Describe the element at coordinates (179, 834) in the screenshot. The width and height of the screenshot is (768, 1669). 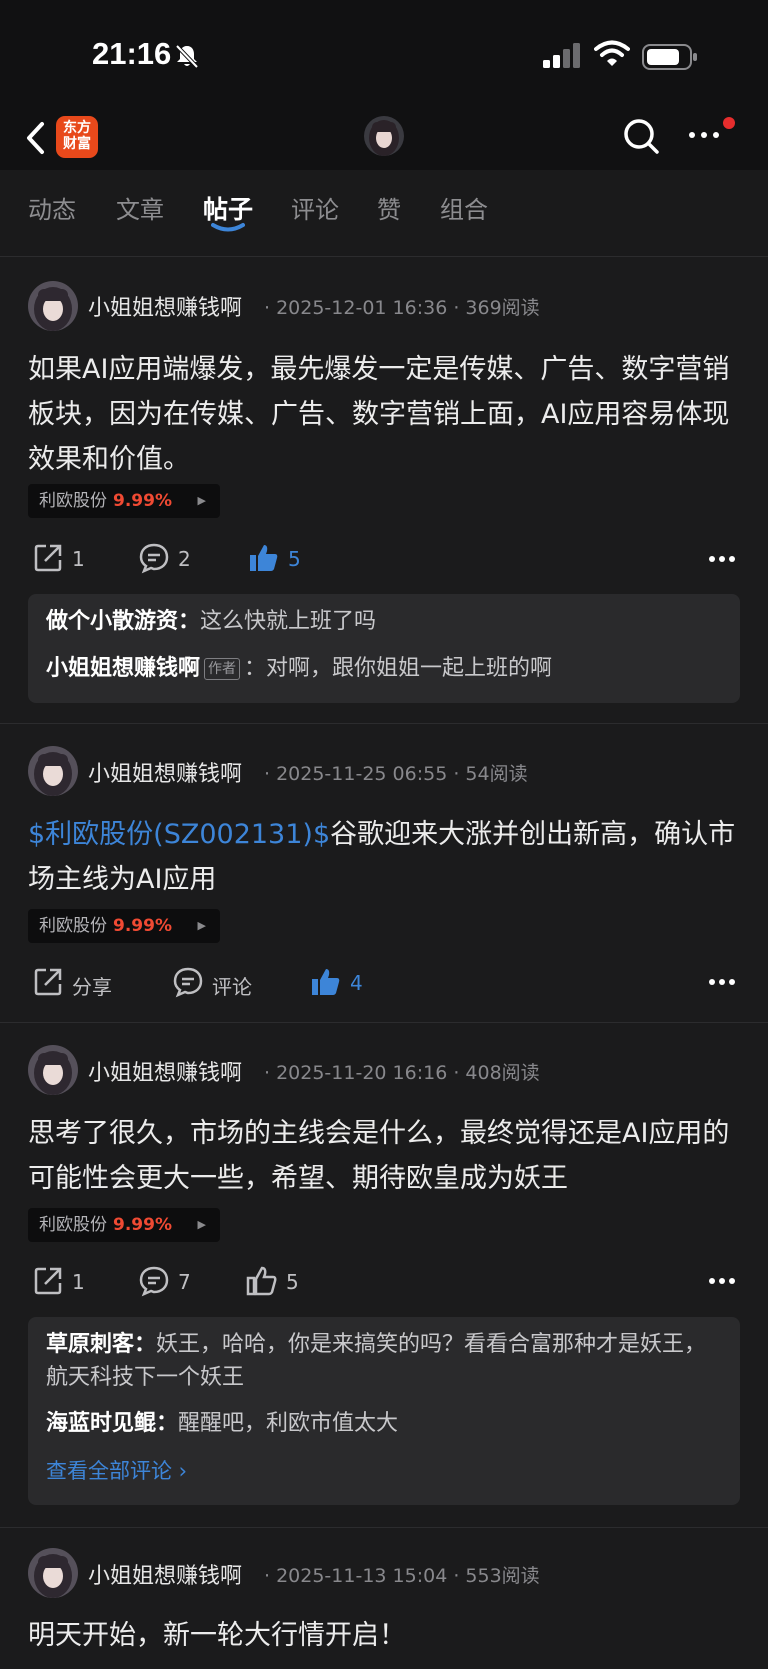
I see `stock-link: $利欧股份(SZ002131)$` at that location.